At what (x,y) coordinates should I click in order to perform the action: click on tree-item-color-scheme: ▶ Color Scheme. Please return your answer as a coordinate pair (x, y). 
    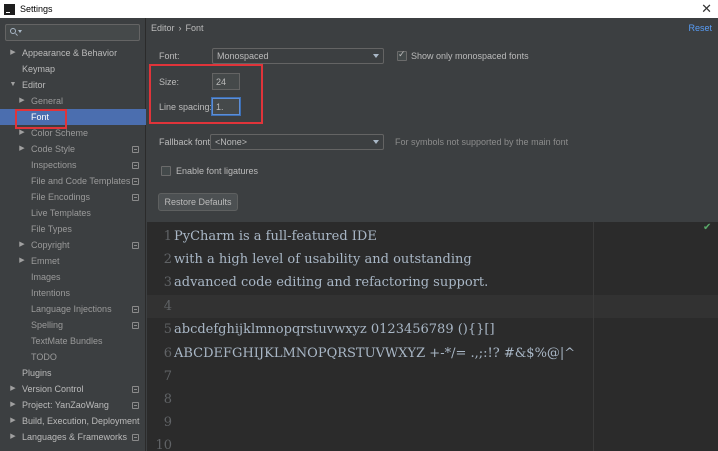
    Looking at the image, I should click on (73, 133).